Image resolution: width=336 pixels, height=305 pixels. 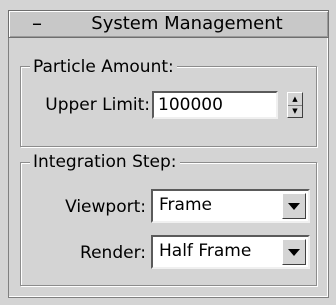 What do you see at coordinates (185, 205) in the screenshot?
I see `viewport-dropdown-value: Frame` at bounding box center [185, 205].